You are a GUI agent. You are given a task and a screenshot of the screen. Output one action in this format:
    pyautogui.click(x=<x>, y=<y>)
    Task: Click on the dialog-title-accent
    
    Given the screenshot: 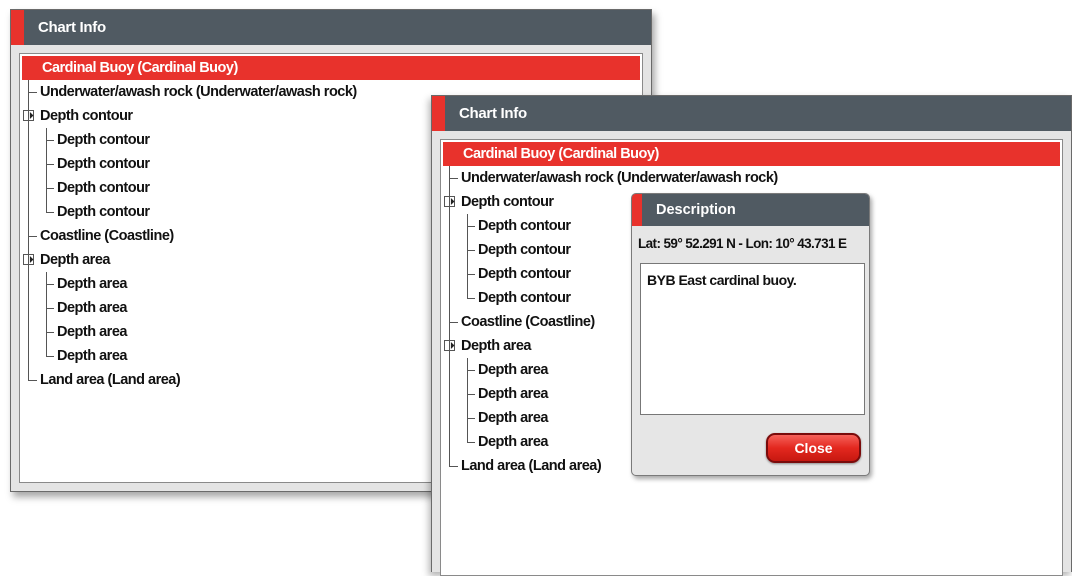 What is the action you would take?
    pyautogui.click(x=637, y=210)
    